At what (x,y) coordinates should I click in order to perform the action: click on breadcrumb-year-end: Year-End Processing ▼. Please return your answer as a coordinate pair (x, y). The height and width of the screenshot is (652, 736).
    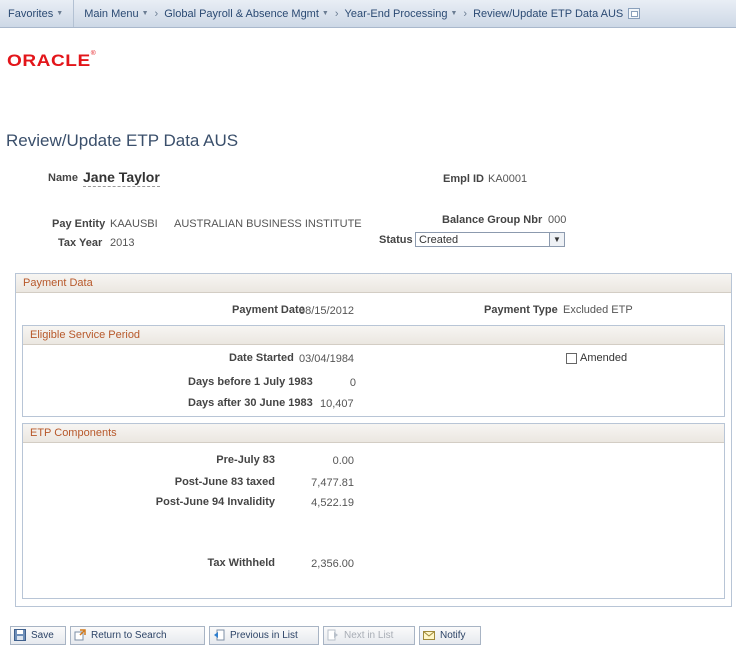
    Looking at the image, I should click on (401, 14).